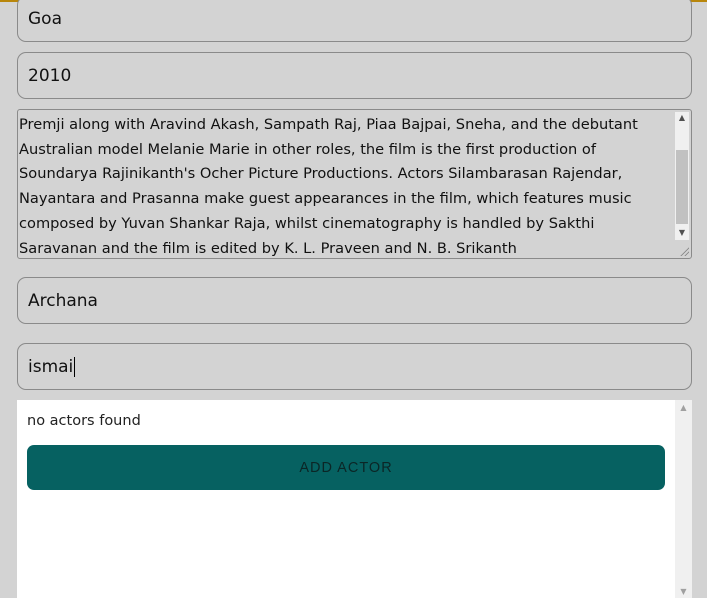 Image resolution: width=707 pixels, height=598 pixels. I want to click on resize-handle-icon, so click(684, 251).